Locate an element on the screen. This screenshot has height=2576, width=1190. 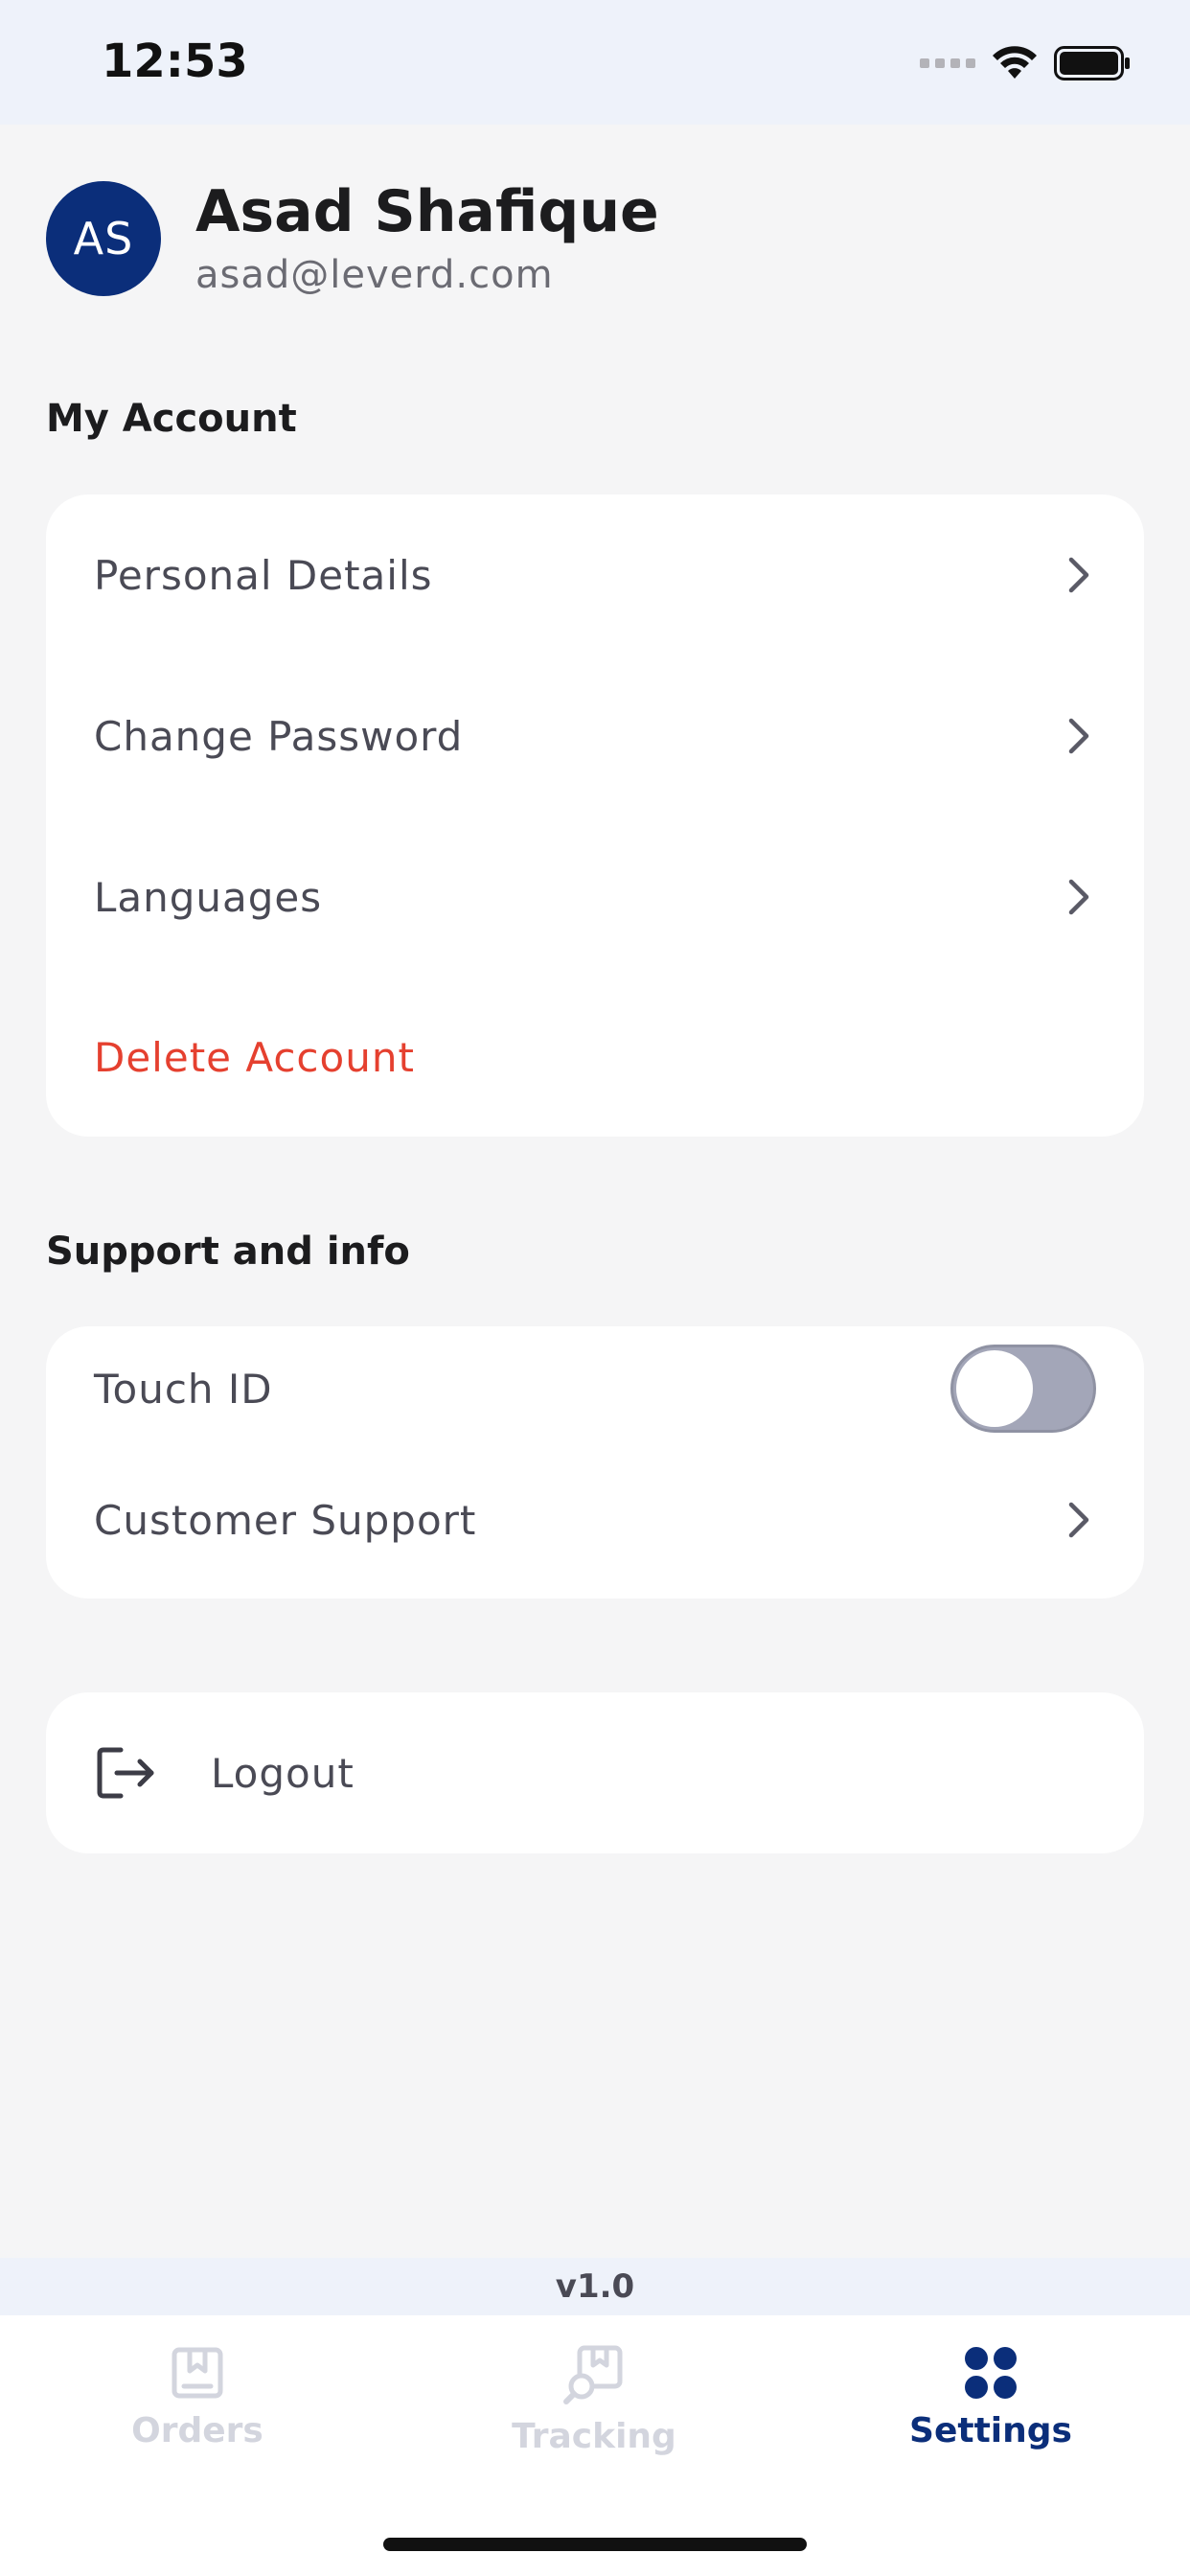
tab-orders: Orders is located at coordinates (198, 2411).